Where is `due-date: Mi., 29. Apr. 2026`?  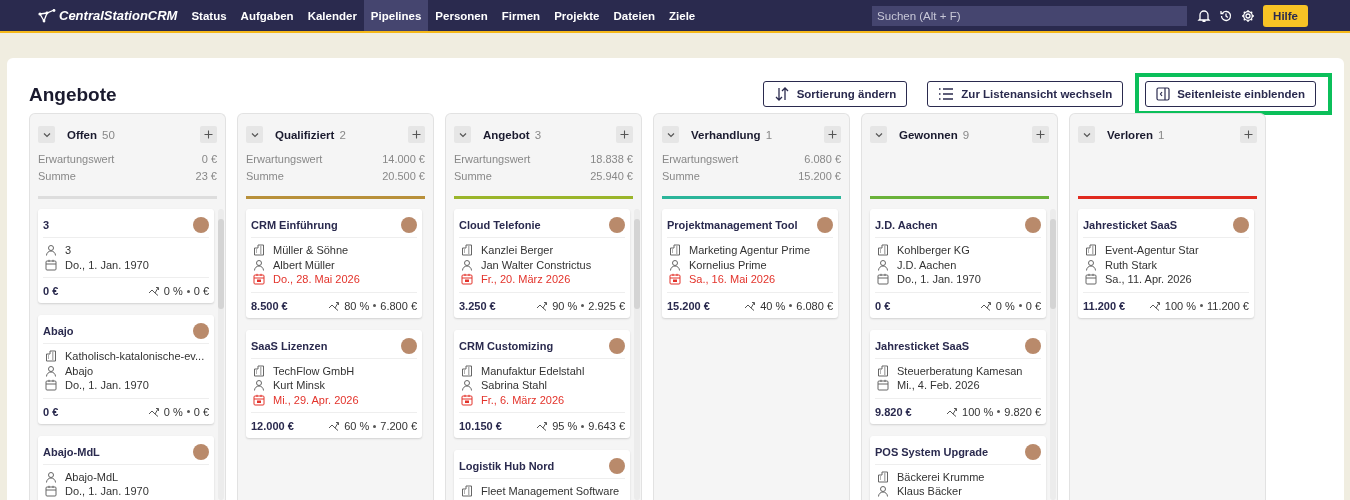 due-date: Mi., 29. Apr. 2026 is located at coordinates (316, 399).